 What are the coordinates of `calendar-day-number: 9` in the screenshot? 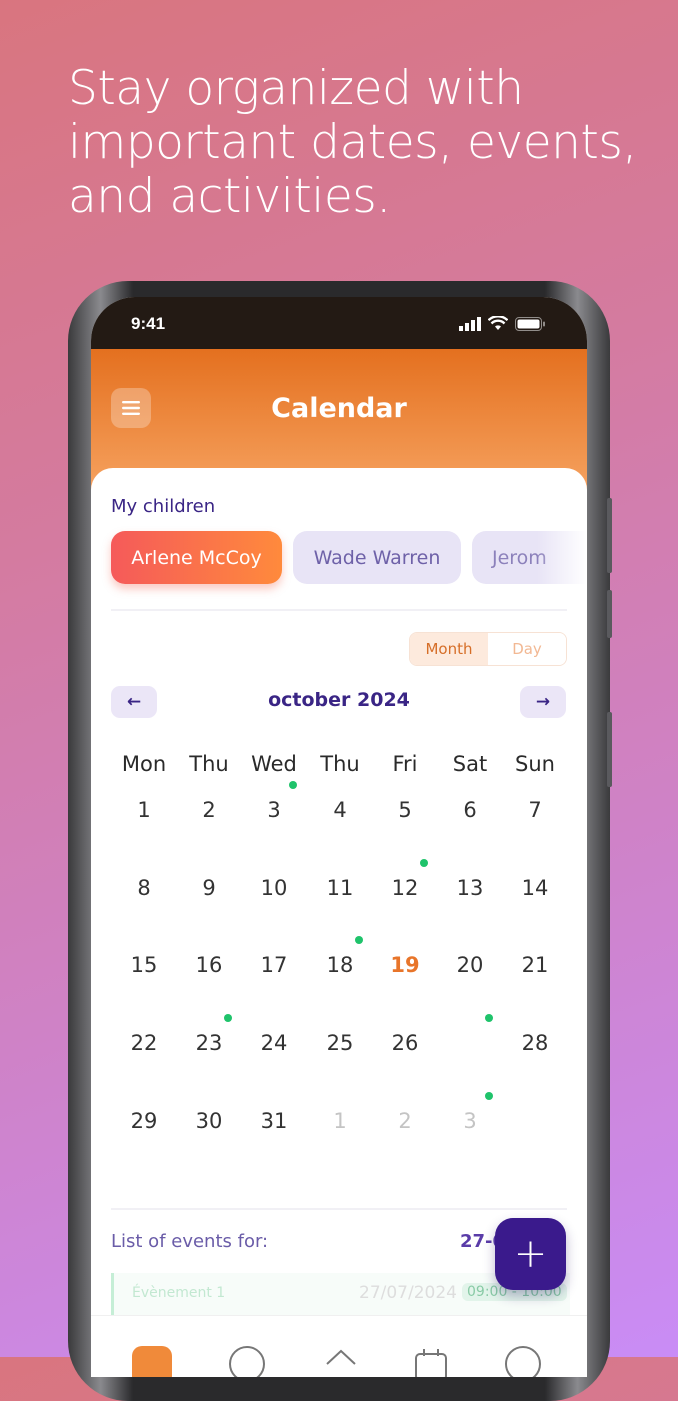 It's located at (209, 888).